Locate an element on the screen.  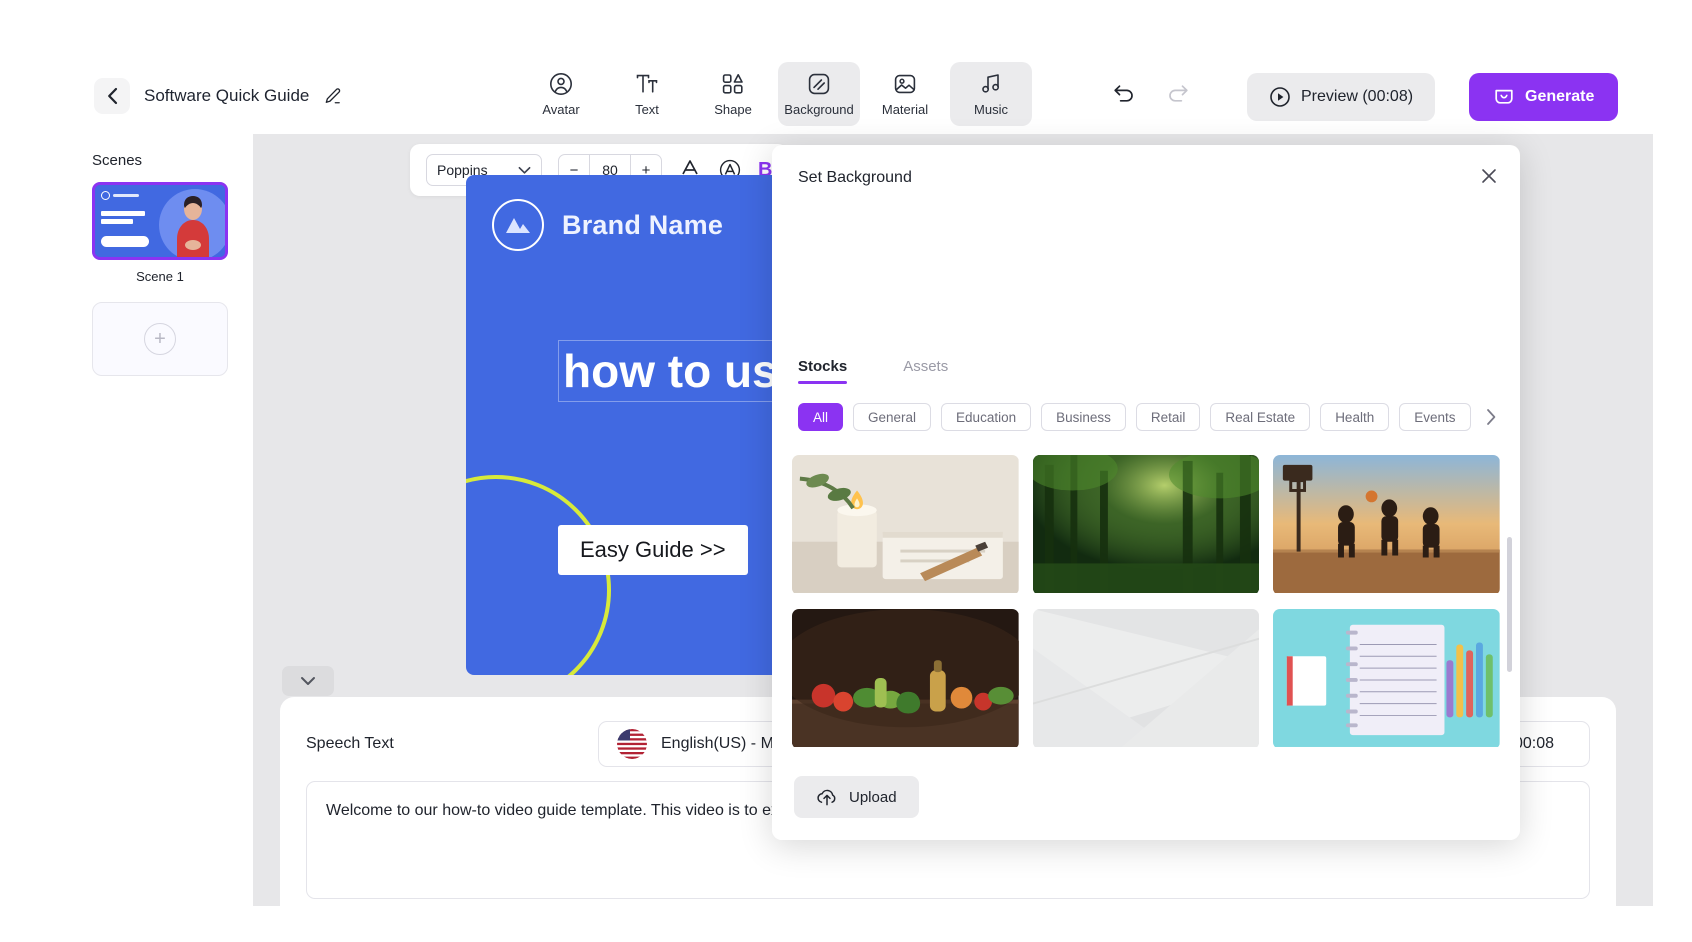
history-controls is located at coordinates (1151, 92).